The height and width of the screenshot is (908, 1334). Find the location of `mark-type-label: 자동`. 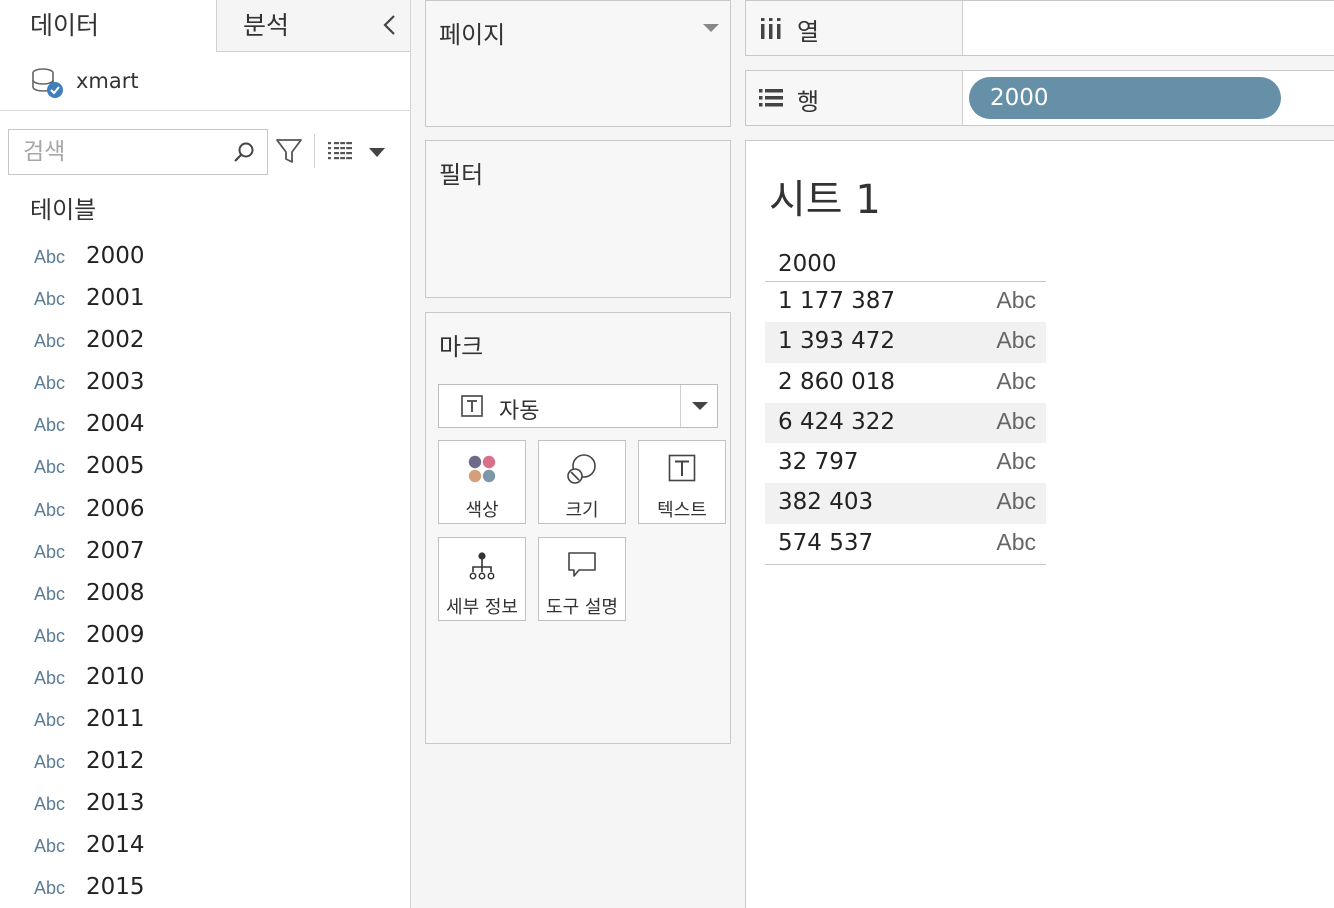

mark-type-label: 자동 is located at coordinates (519, 411).